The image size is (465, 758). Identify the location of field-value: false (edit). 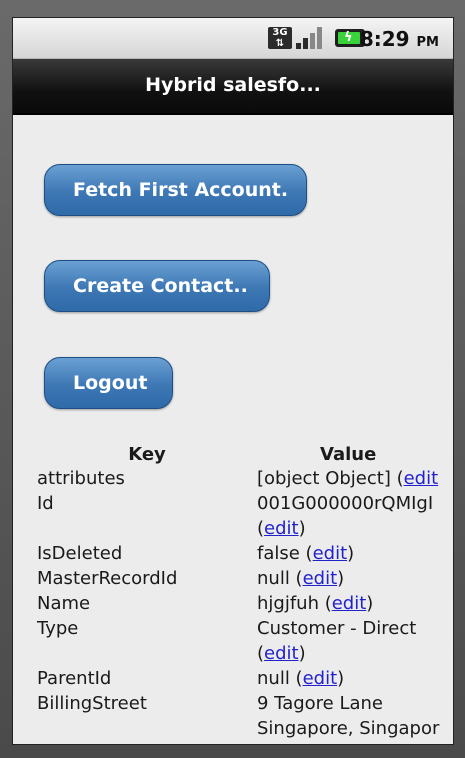
(306, 553).